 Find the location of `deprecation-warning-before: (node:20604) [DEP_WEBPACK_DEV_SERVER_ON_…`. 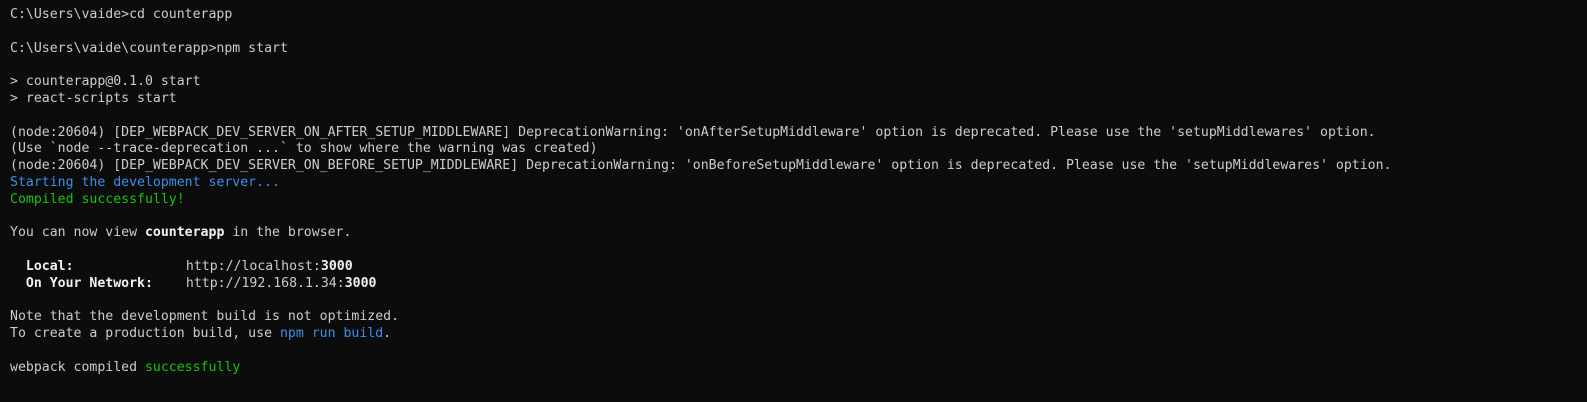

deprecation-warning-before: (node:20604) [DEP_WEBPACK_DEV_SERVER_ON_… is located at coordinates (701, 166).